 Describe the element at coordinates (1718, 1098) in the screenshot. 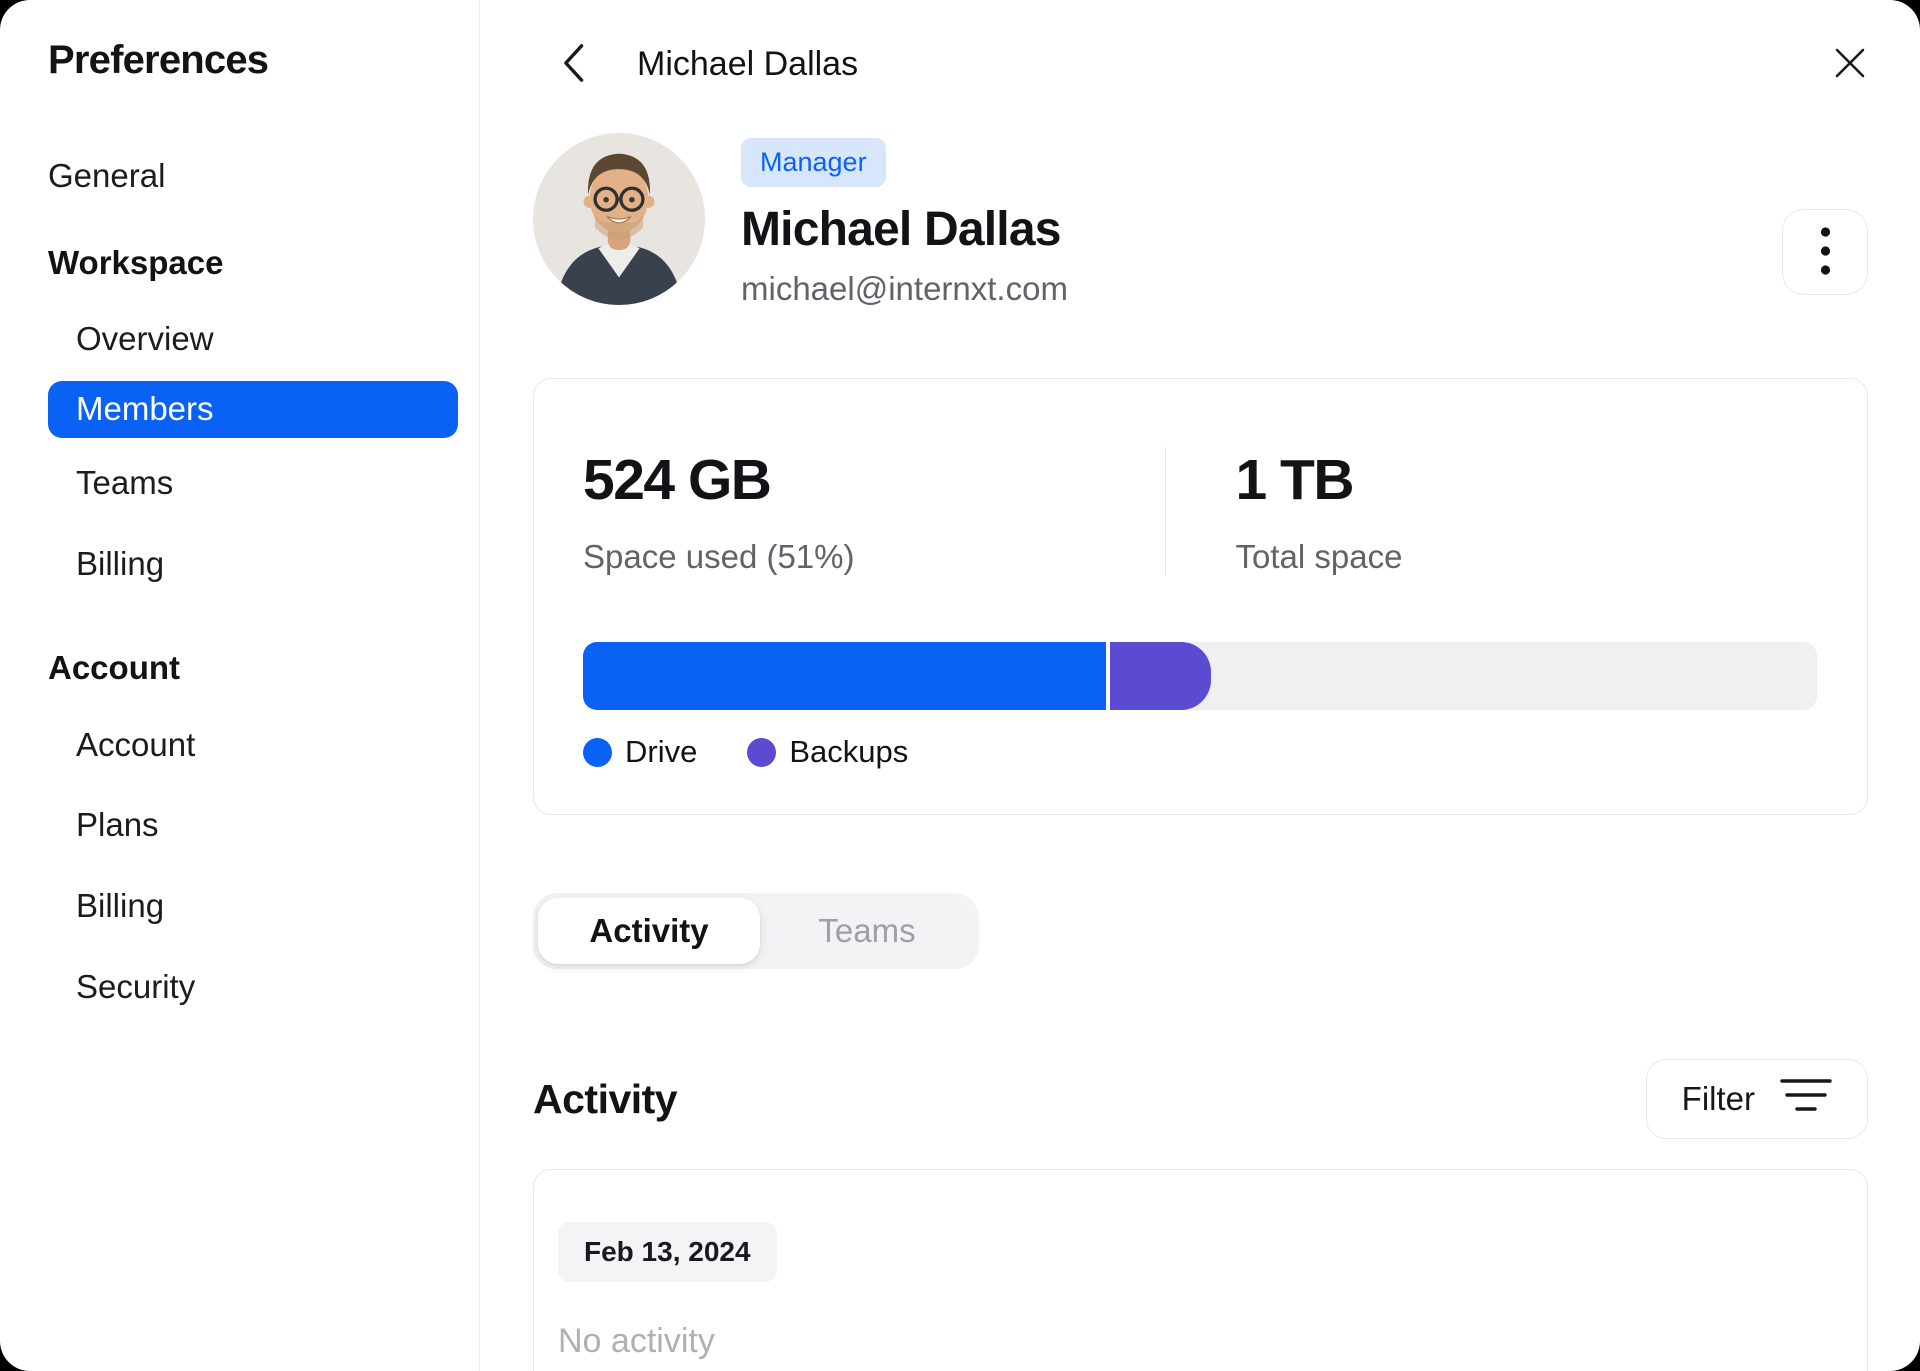

I see `filter-button-label: Filter` at that location.